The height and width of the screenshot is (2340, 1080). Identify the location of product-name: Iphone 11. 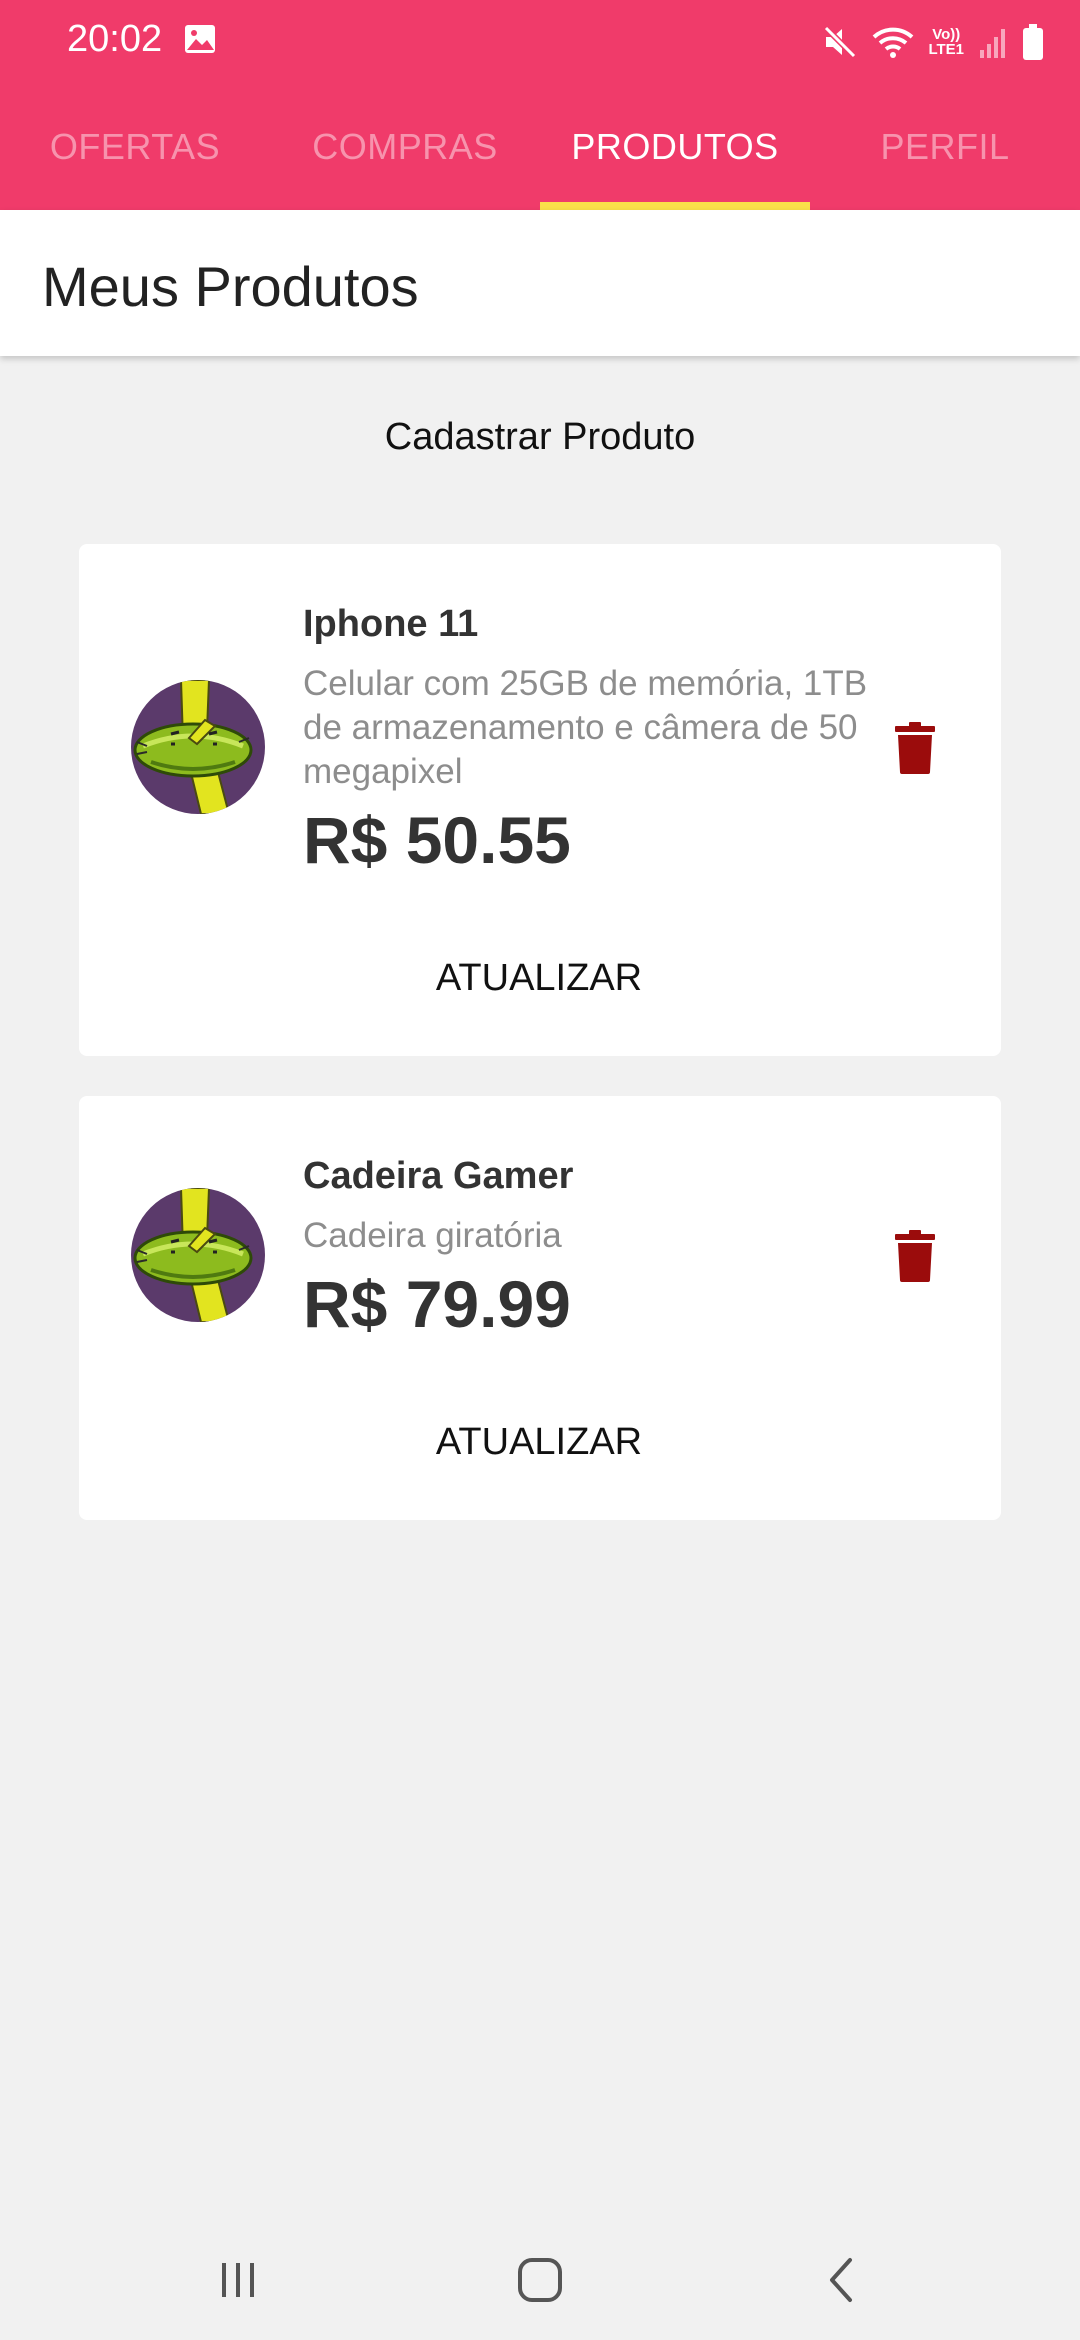
(391, 624).